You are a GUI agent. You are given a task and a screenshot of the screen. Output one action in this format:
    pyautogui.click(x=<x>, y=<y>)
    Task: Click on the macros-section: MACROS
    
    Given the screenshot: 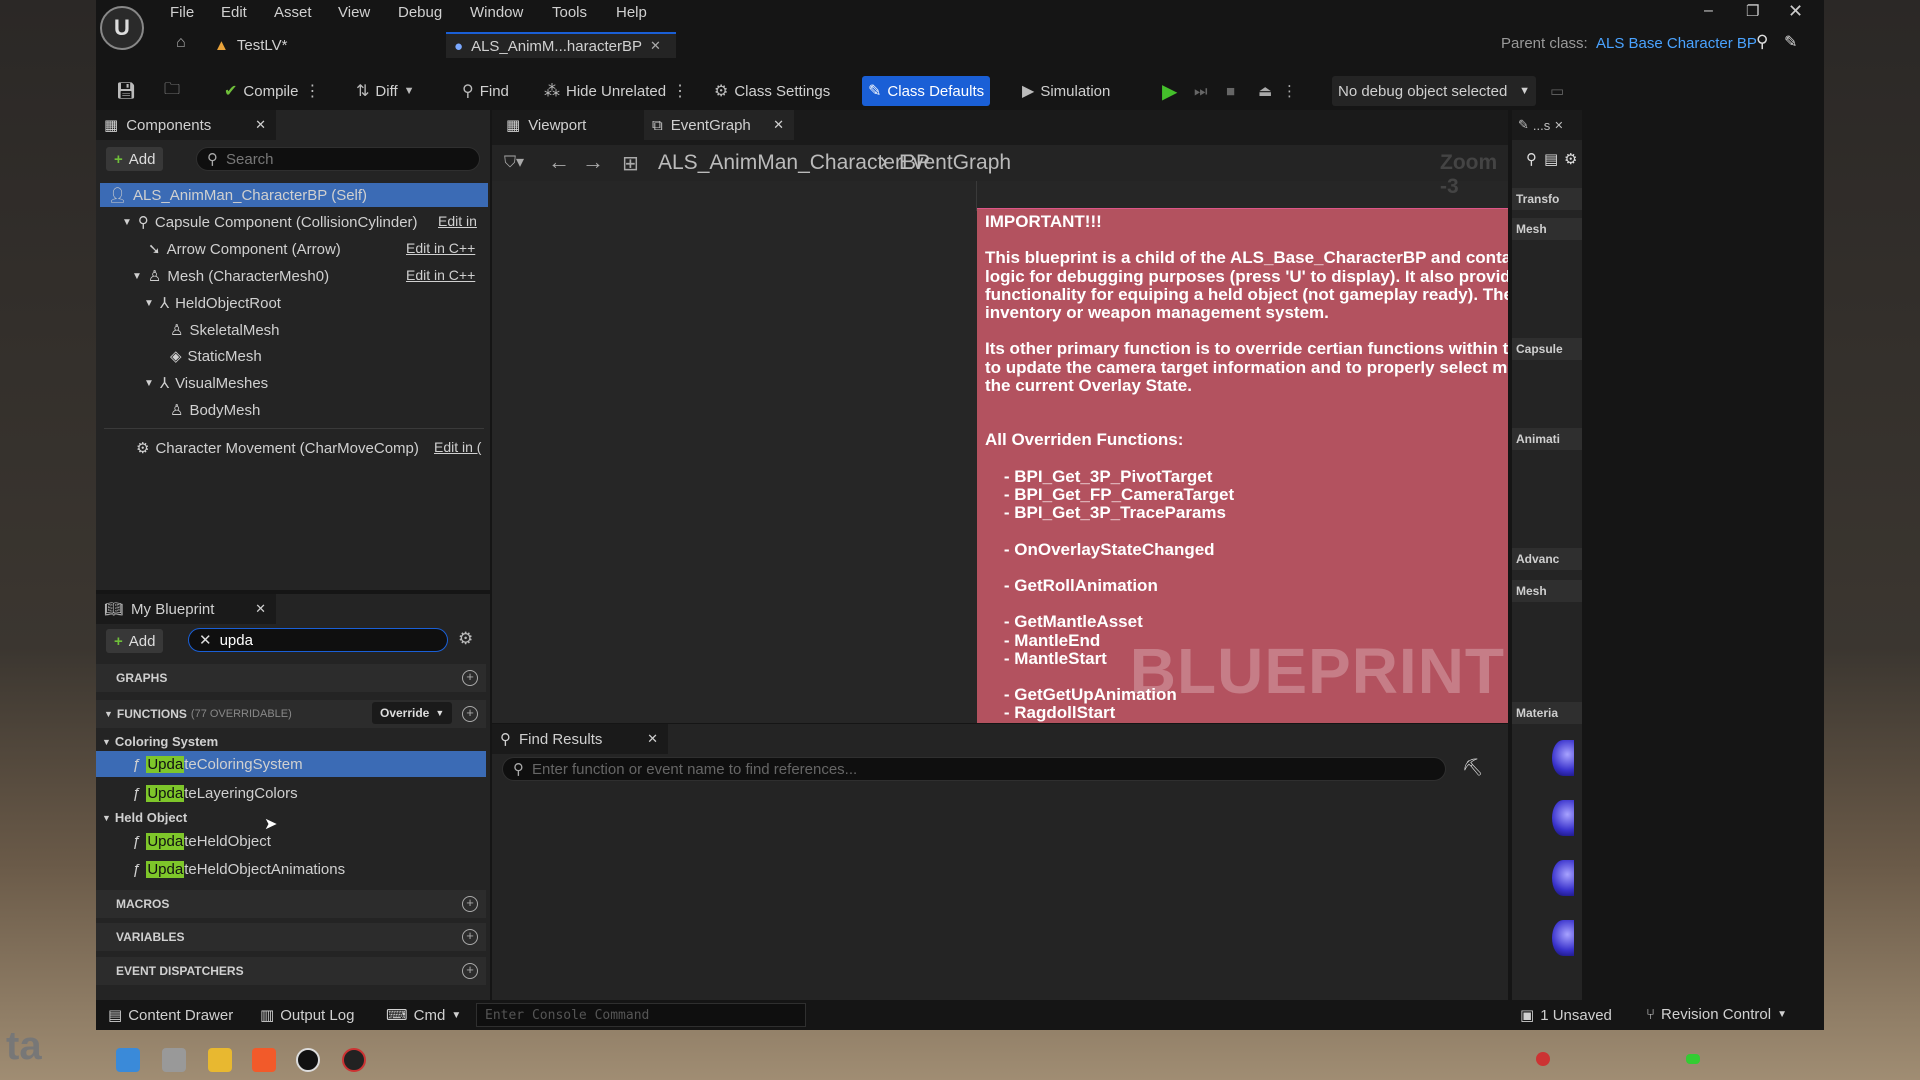 What is the action you would take?
    pyautogui.click(x=291, y=904)
    